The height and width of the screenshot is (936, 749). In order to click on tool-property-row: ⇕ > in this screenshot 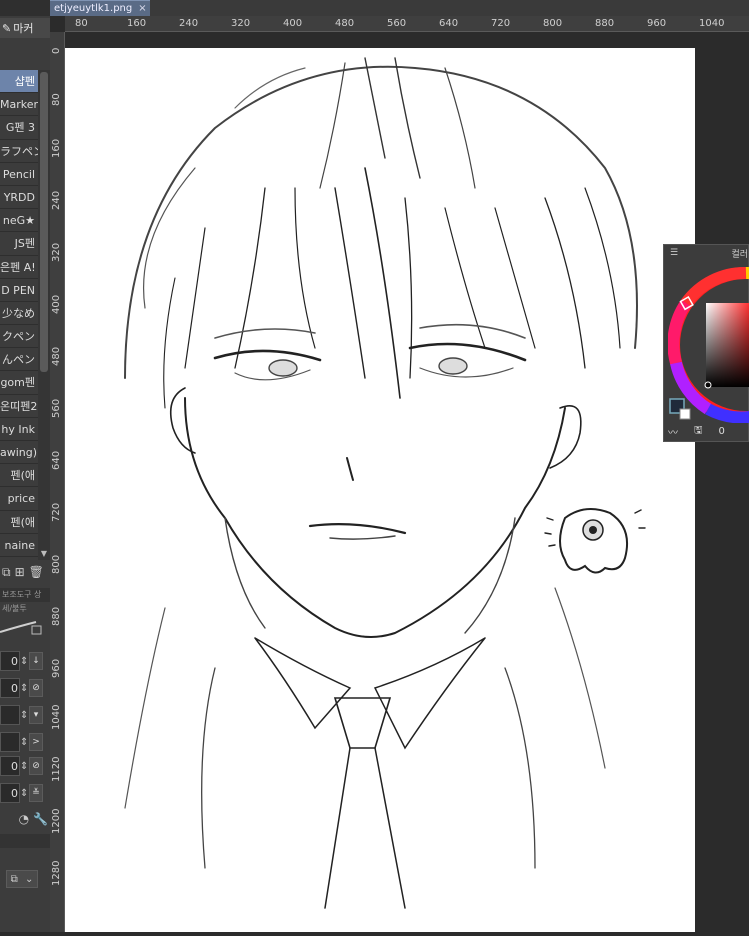, I will do `click(25, 742)`.